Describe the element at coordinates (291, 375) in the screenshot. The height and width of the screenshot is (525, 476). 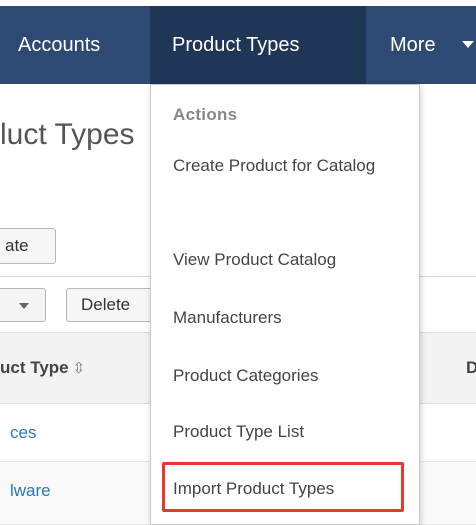
I see `menu-item-product-categories: Product Categories` at that location.